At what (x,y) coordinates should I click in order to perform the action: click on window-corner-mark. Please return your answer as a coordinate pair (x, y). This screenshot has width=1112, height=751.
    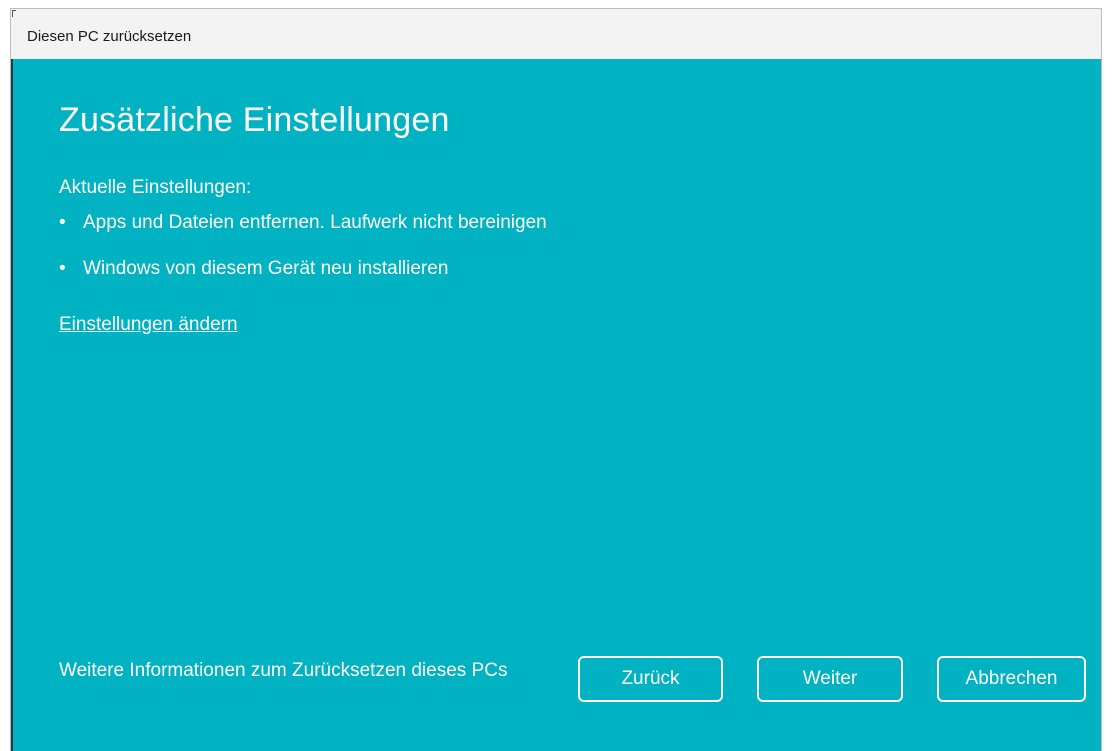
    Looking at the image, I should click on (14, 13).